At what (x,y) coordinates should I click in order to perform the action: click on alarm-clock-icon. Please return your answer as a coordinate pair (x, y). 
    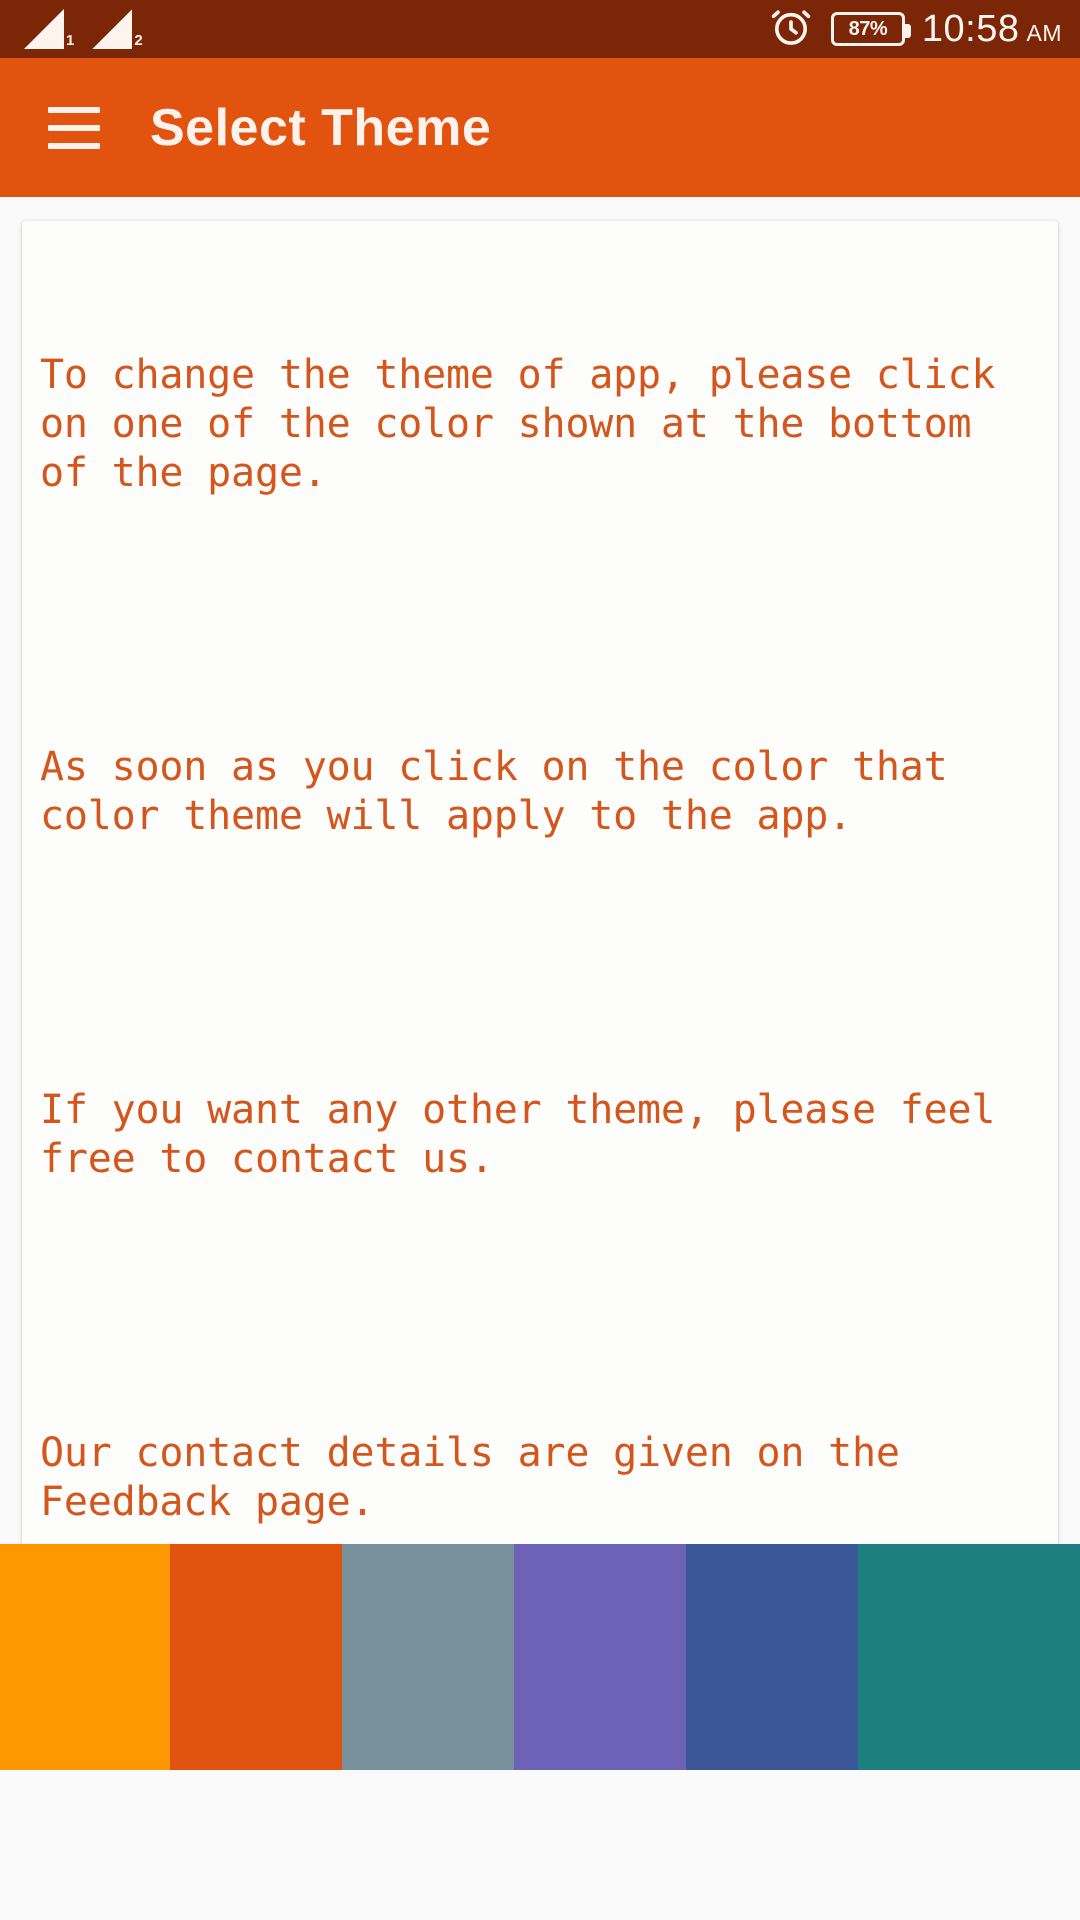
    Looking at the image, I should click on (791, 29).